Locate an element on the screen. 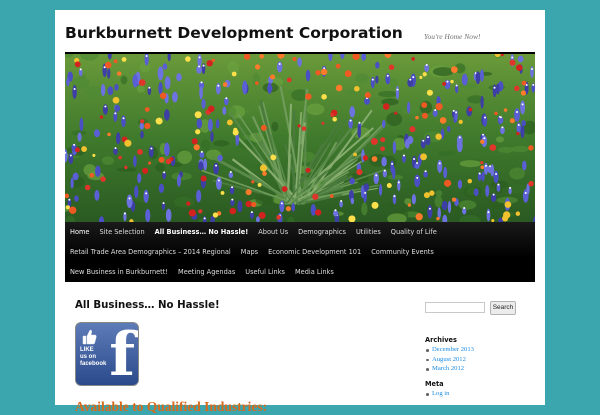 Image resolution: width=600 pixels, height=415 pixels. archives-widget-title: Archives is located at coordinates (441, 340).